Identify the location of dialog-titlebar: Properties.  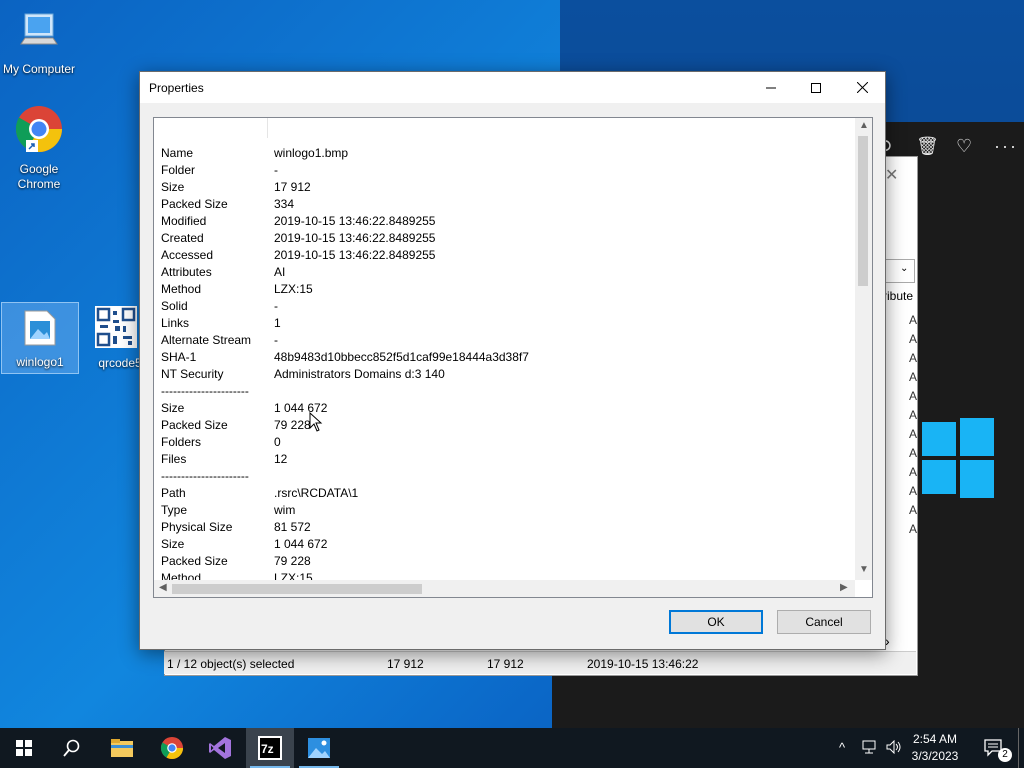
(512, 87).